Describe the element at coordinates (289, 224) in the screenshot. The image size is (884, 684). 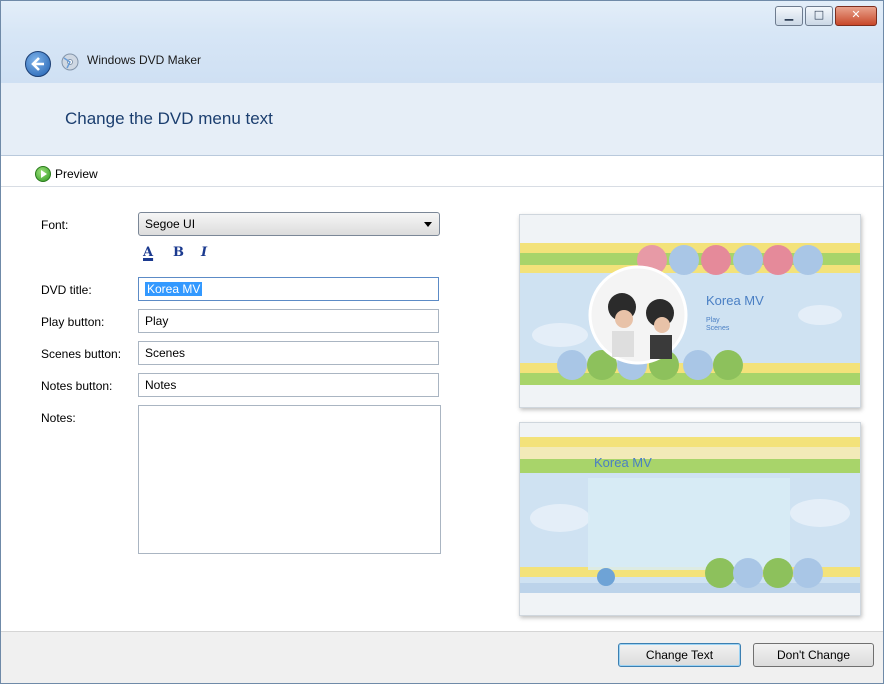
I see `font-select: Segoe UI` at that location.